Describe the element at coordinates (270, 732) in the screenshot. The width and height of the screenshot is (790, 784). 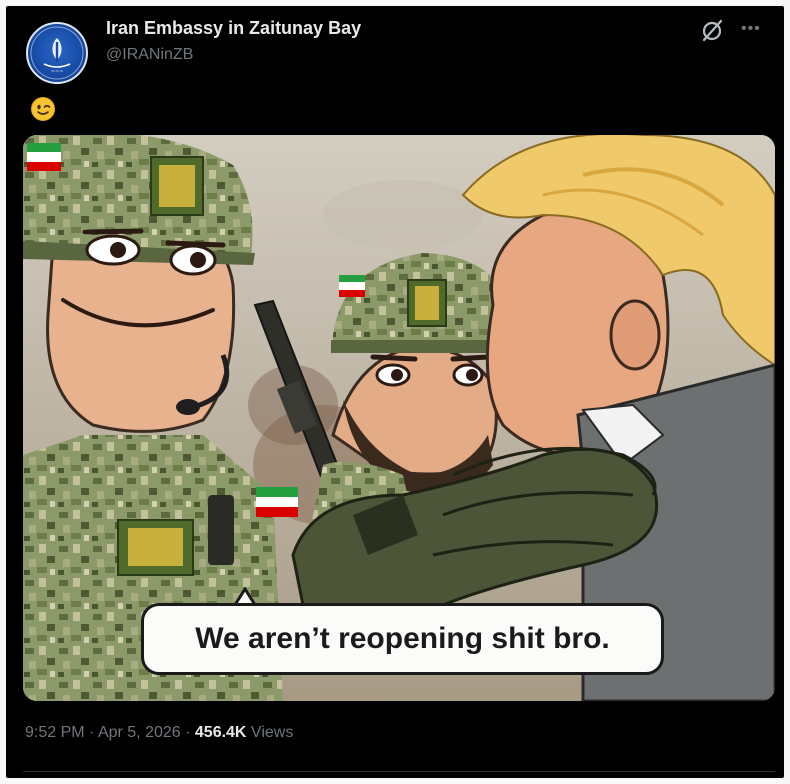
I see `views-label: Views` at that location.